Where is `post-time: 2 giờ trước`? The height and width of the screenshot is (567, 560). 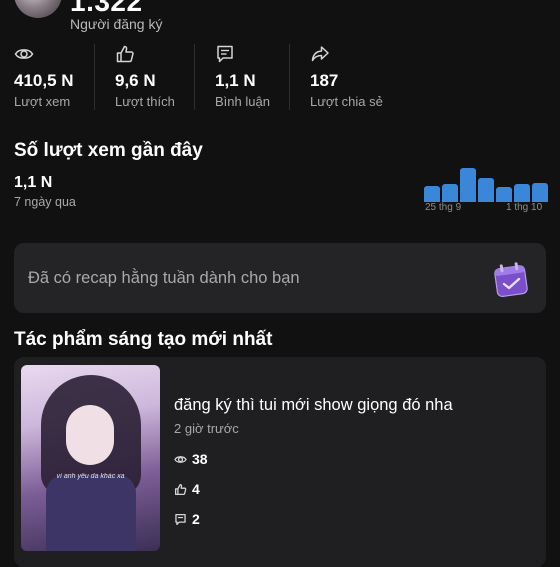
post-time: 2 giờ trước is located at coordinates (206, 428).